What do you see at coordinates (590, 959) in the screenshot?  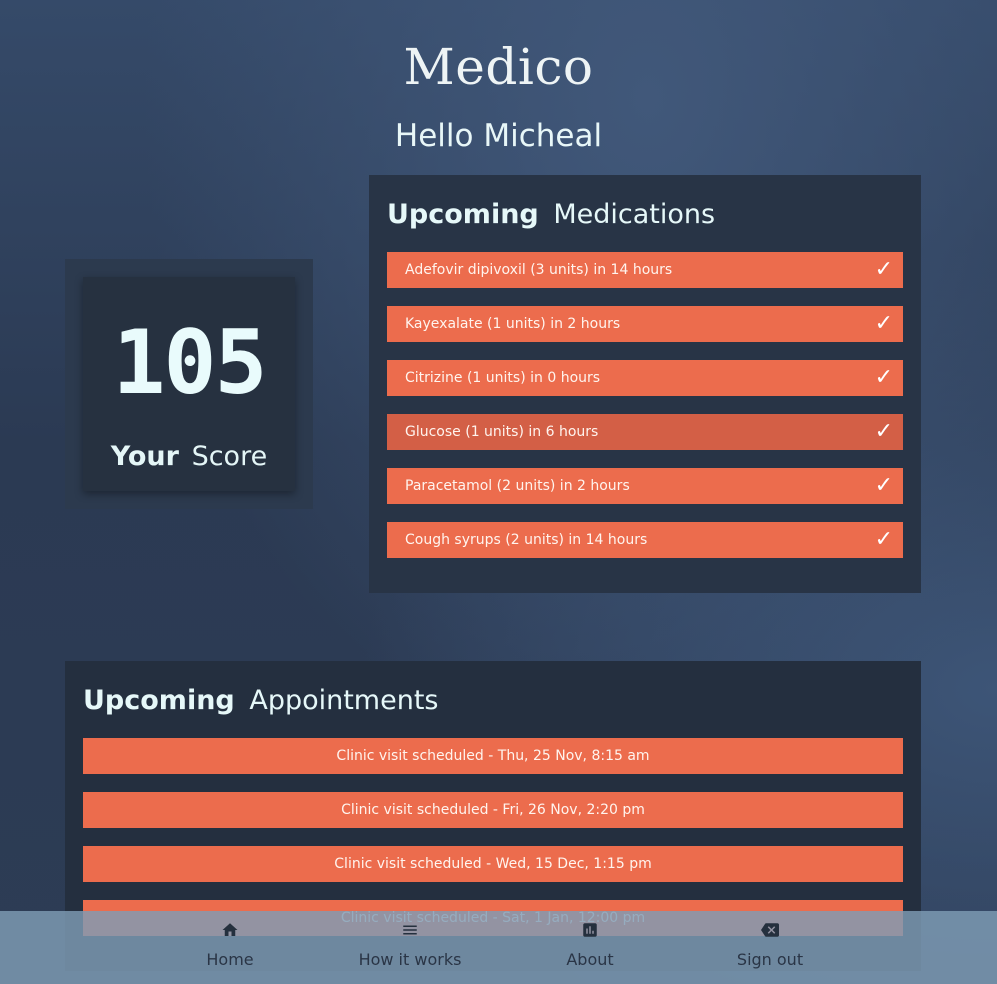 I see `nav-about-label: About` at bounding box center [590, 959].